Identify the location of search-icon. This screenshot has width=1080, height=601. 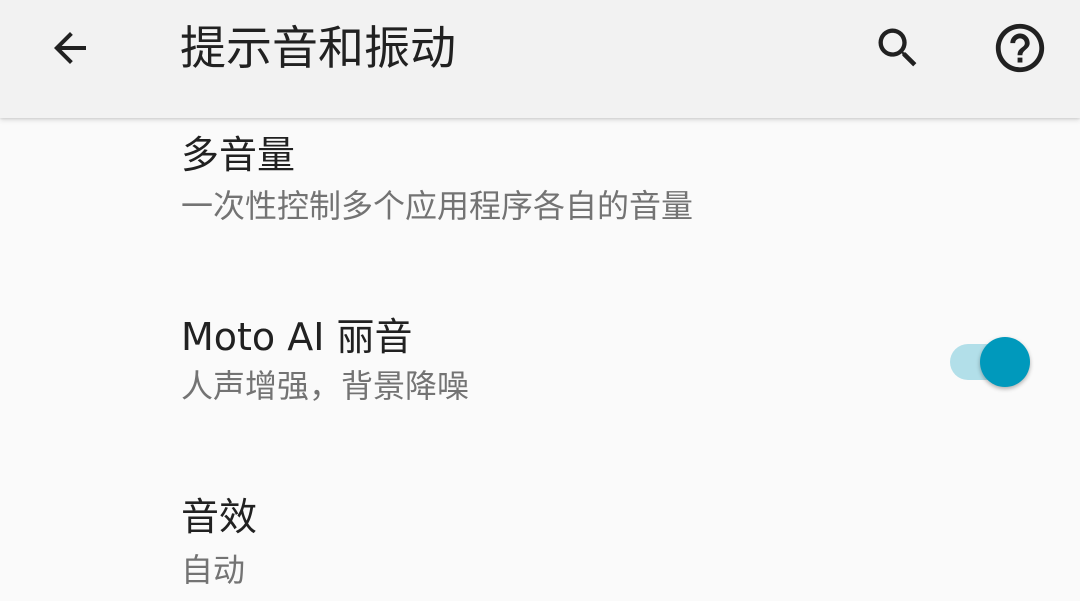
(897, 47).